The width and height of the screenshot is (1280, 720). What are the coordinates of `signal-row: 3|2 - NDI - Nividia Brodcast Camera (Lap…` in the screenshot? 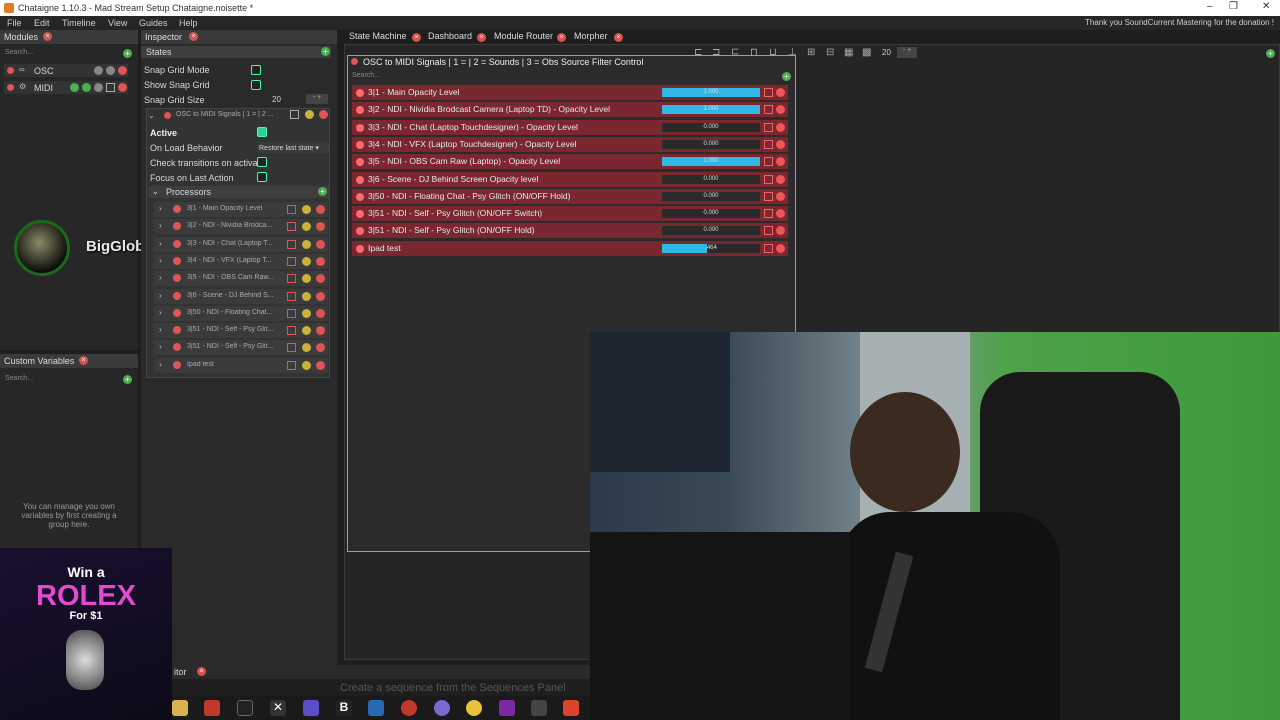 It's located at (570, 110).